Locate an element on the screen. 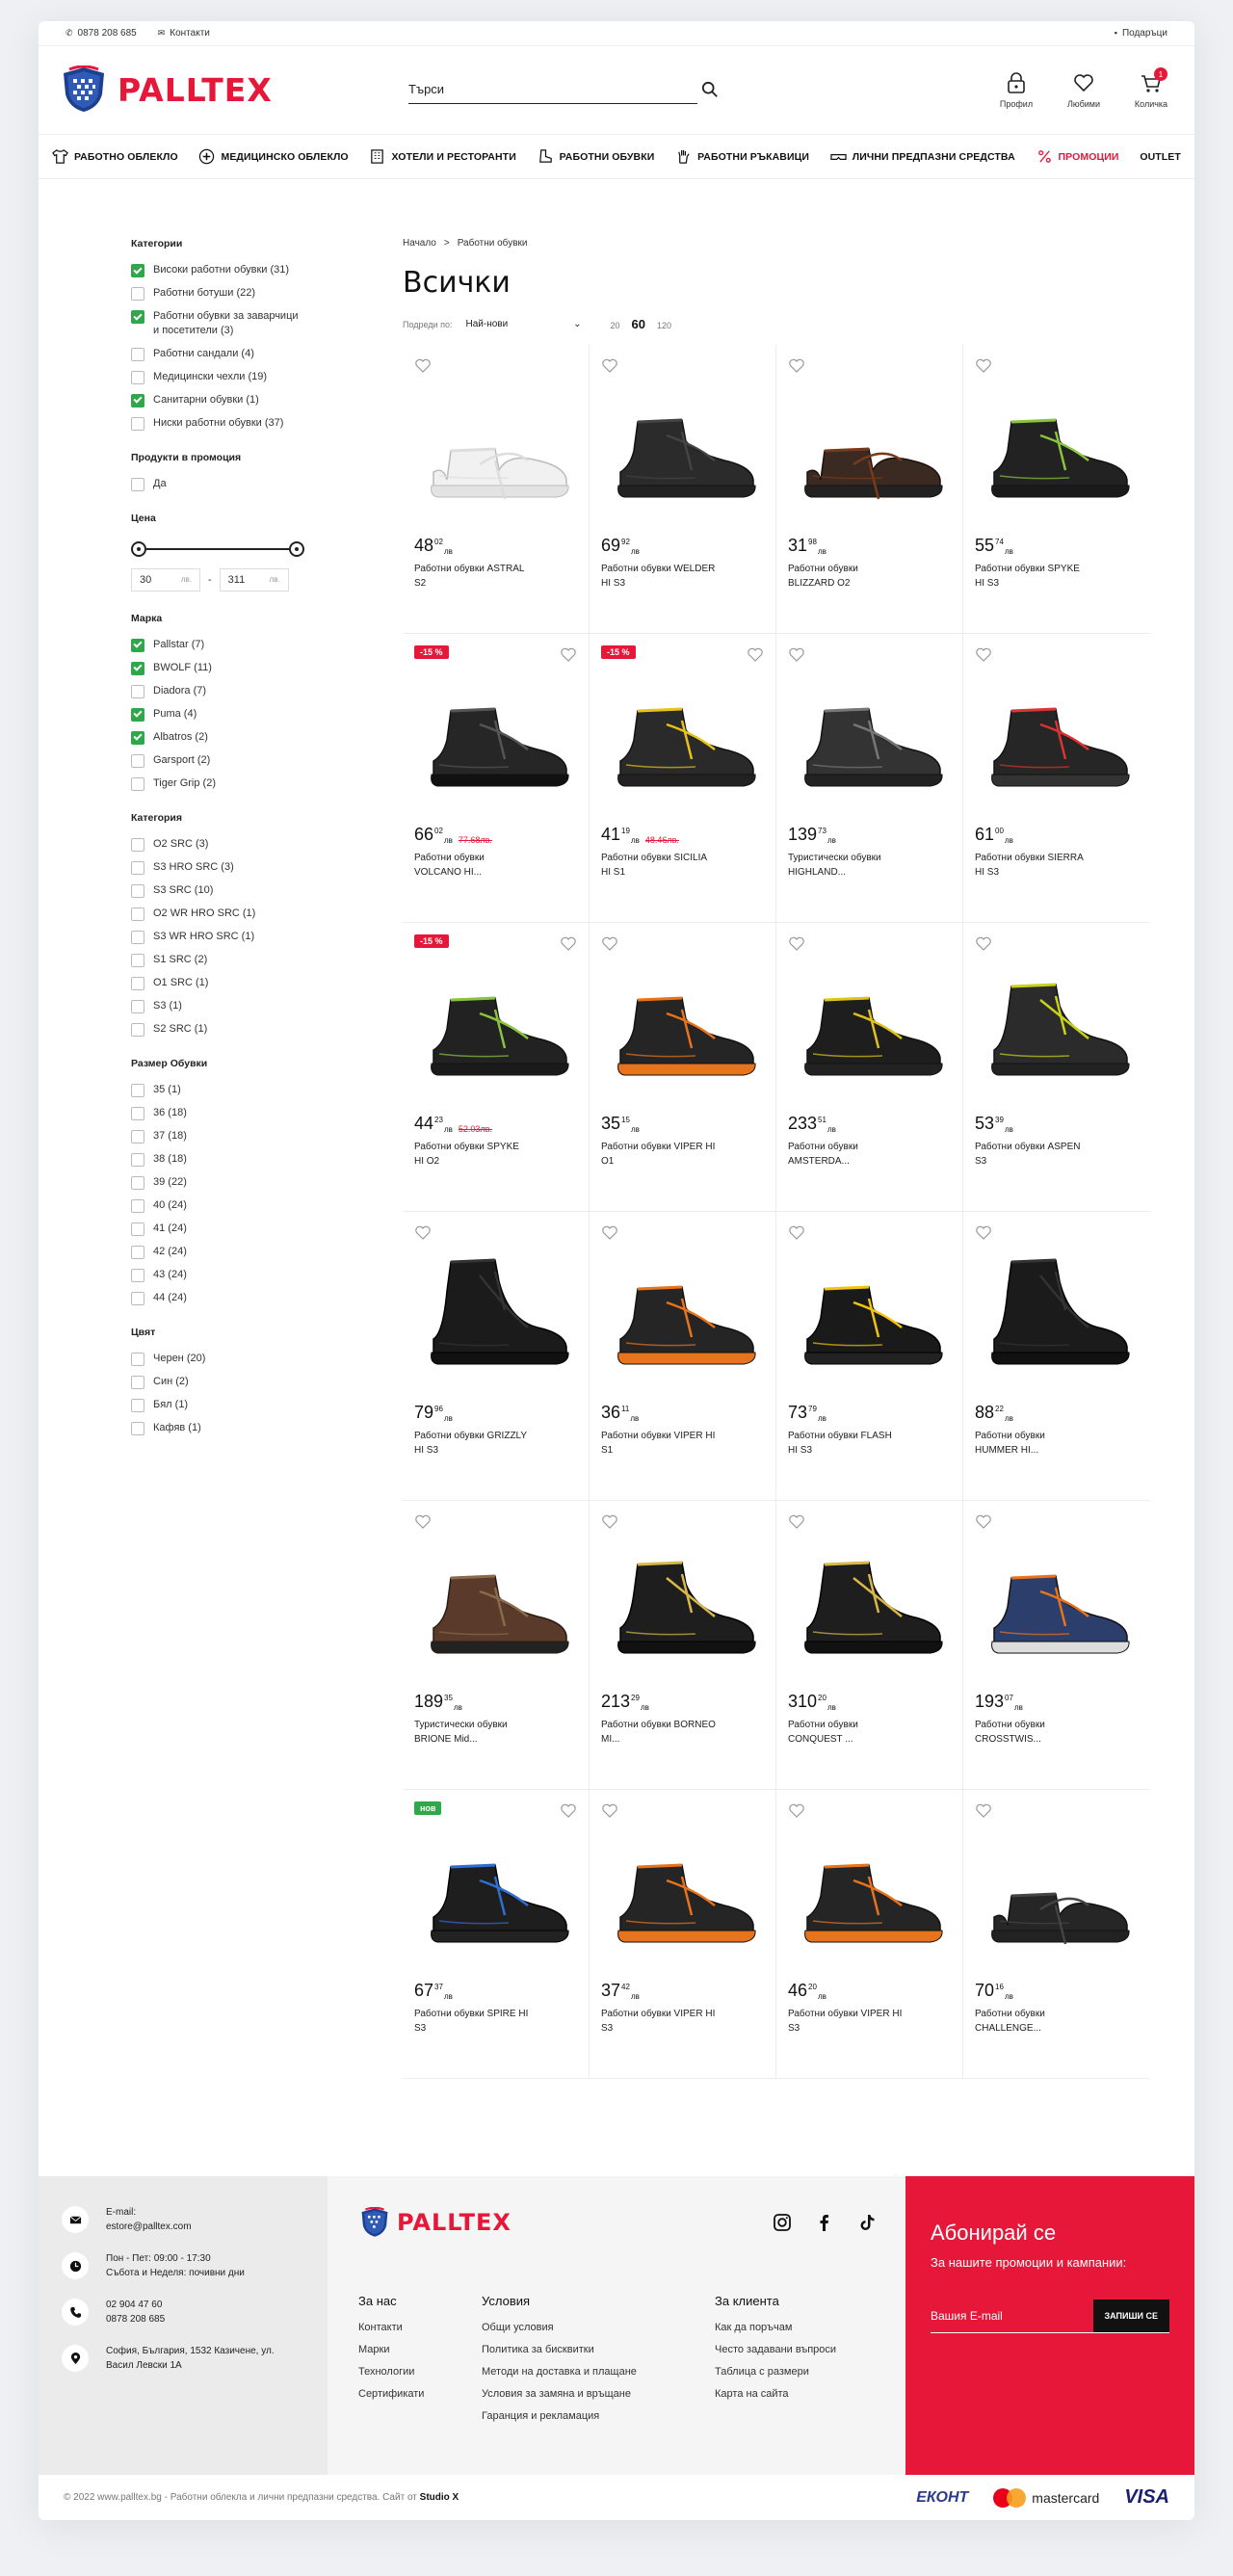  nav-item-8: OUTLET is located at coordinates (1160, 157).